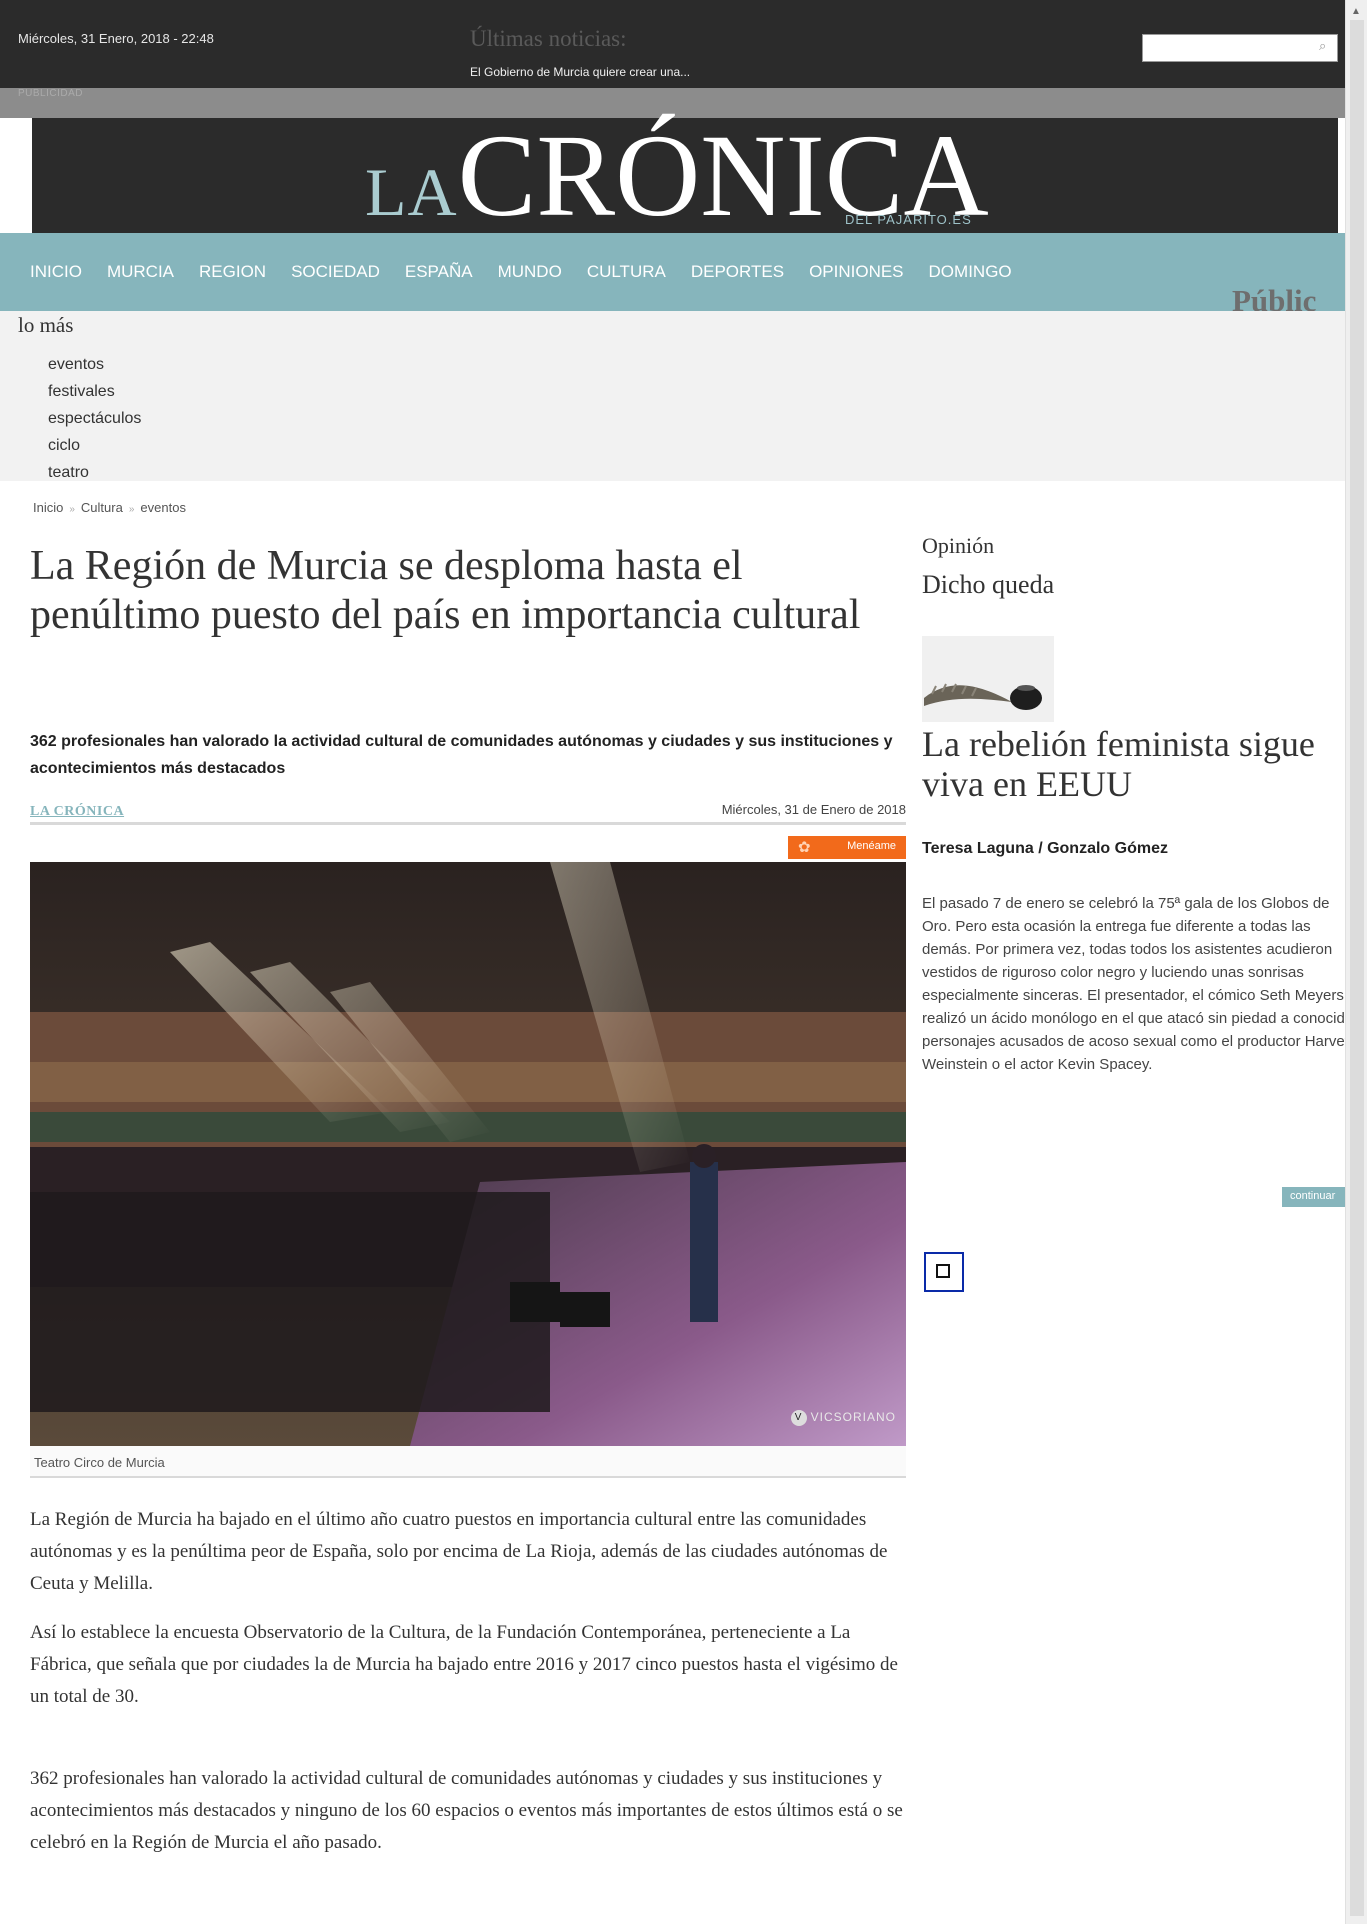 This screenshot has height=1924, width=1367. What do you see at coordinates (908, 219) in the screenshot?
I see `logo-subtitle: DEL PAJARITO.ES` at bounding box center [908, 219].